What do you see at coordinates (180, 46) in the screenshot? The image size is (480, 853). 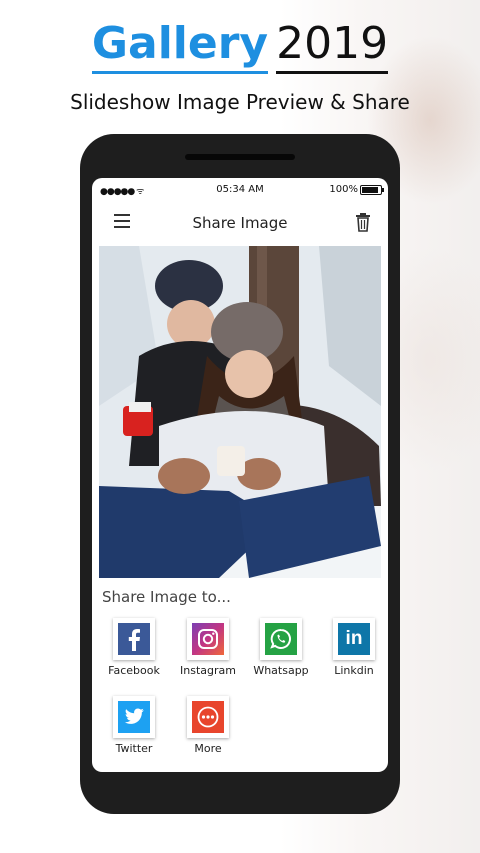 I see `title-word: Gallery` at bounding box center [180, 46].